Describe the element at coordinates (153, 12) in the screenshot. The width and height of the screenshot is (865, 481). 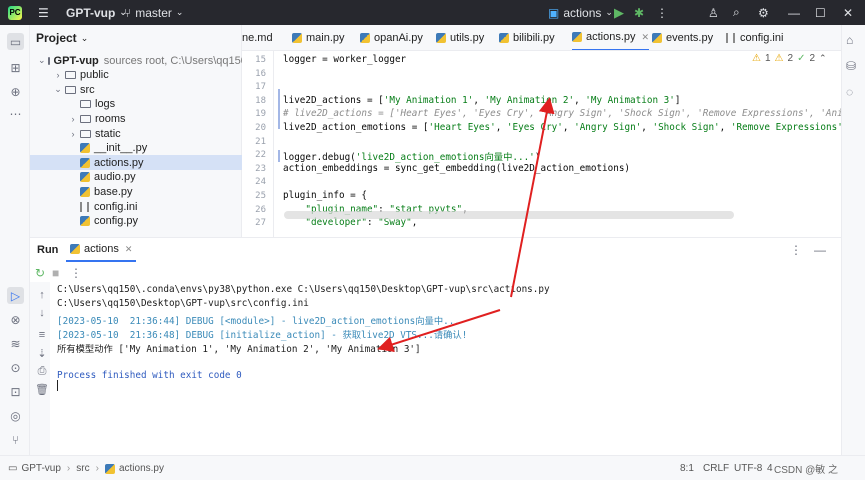
I see `branch-widget: ⑂ master ⌄` at that location.